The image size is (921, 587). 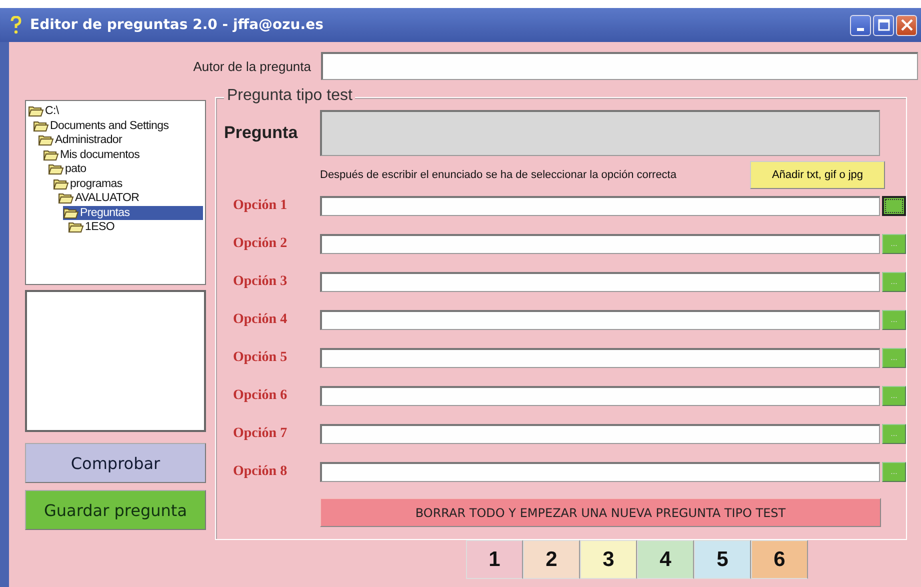 I want to click on question-field, so click(x=600, y=133).